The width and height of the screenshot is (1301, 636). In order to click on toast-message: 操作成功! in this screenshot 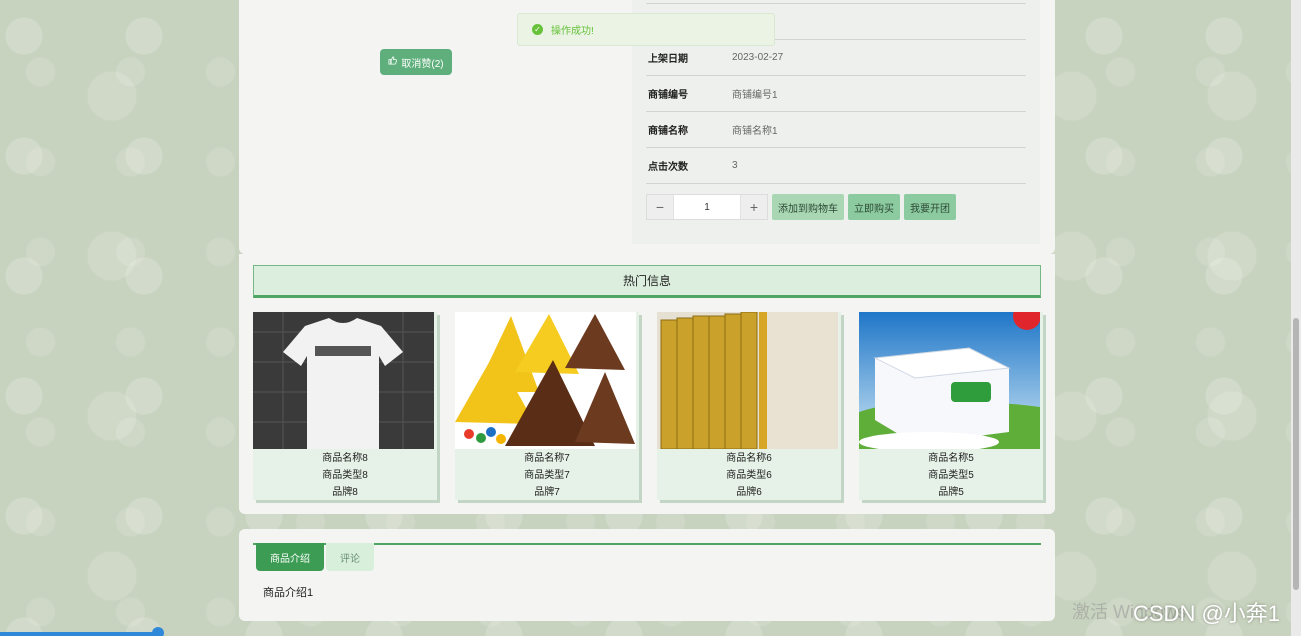, I will do `click(572, 31)`.